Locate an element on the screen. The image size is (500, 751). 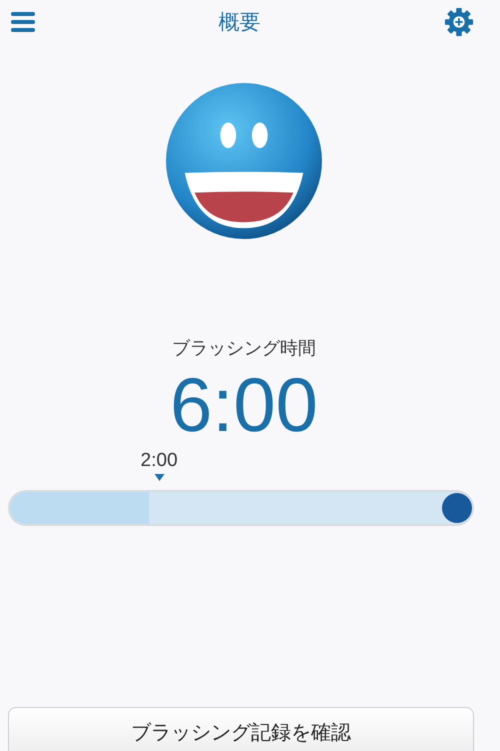
timer-label: ブラッシング時間 is located at coordinates (244, 348).